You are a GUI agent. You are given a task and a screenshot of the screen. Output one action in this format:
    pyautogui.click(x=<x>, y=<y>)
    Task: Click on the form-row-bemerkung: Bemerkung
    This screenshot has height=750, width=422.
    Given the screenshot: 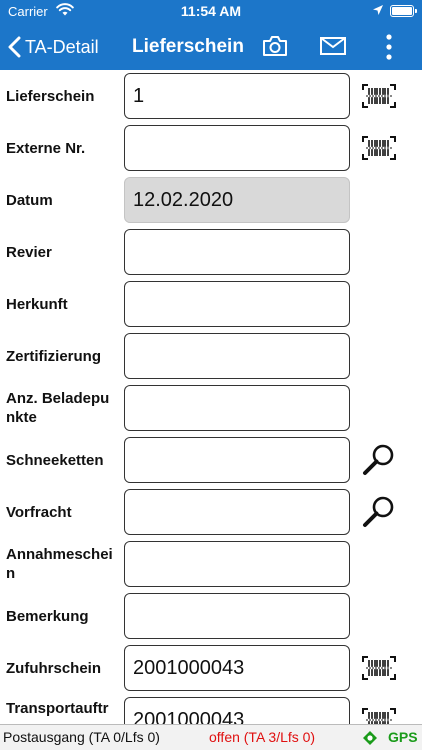 What is the action you would take?
    pyautogui.click(x=211, y=616)
    